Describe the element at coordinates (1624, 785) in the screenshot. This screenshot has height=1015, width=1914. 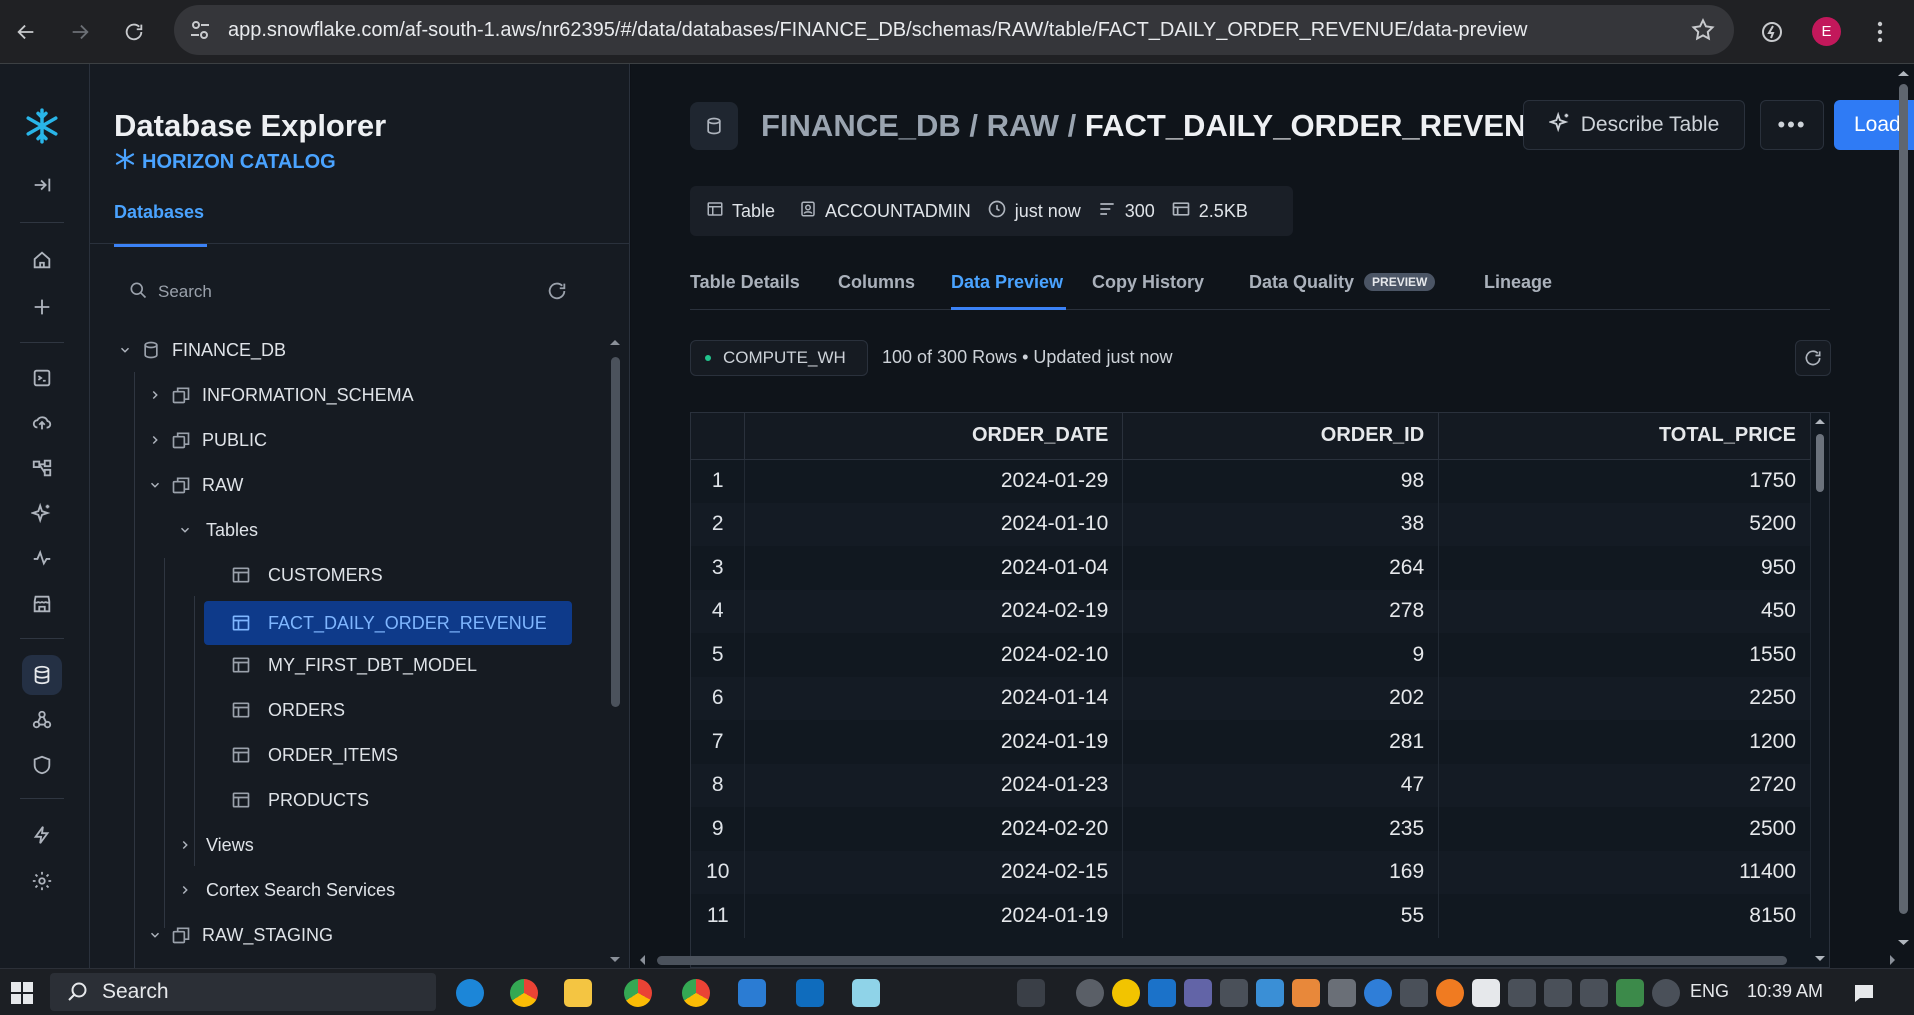
I see `cell-total-price: 2720` at that location.